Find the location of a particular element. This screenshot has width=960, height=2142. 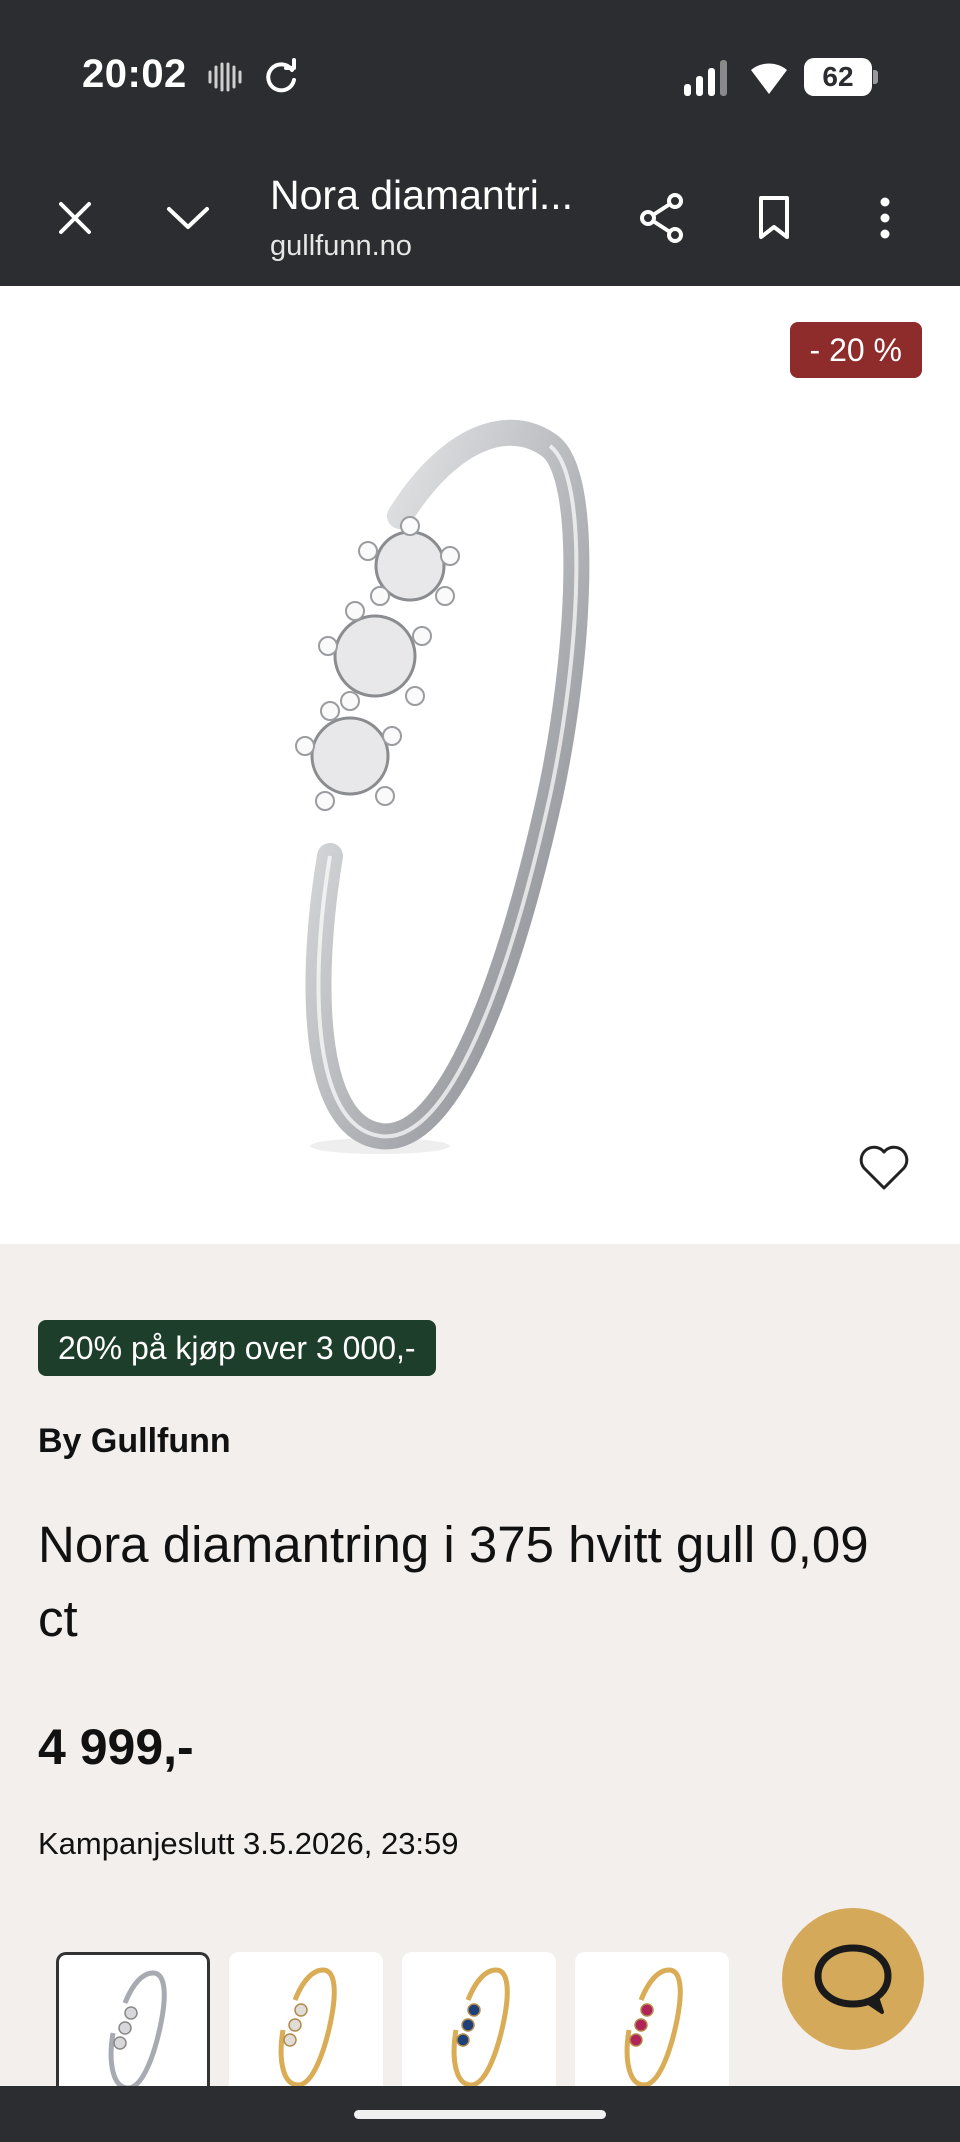

battery-level: 62 is located at coordinates (838, 77).